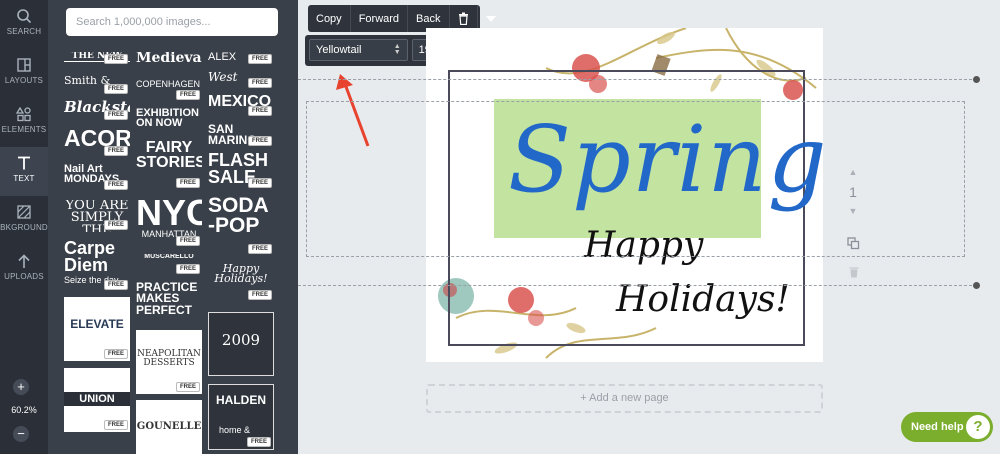 This screenshot has width=1000, height=454. Describe the element at coordinates (169, 427) in the screenshot. I see `template-tile: GOUNELLE` at that location.